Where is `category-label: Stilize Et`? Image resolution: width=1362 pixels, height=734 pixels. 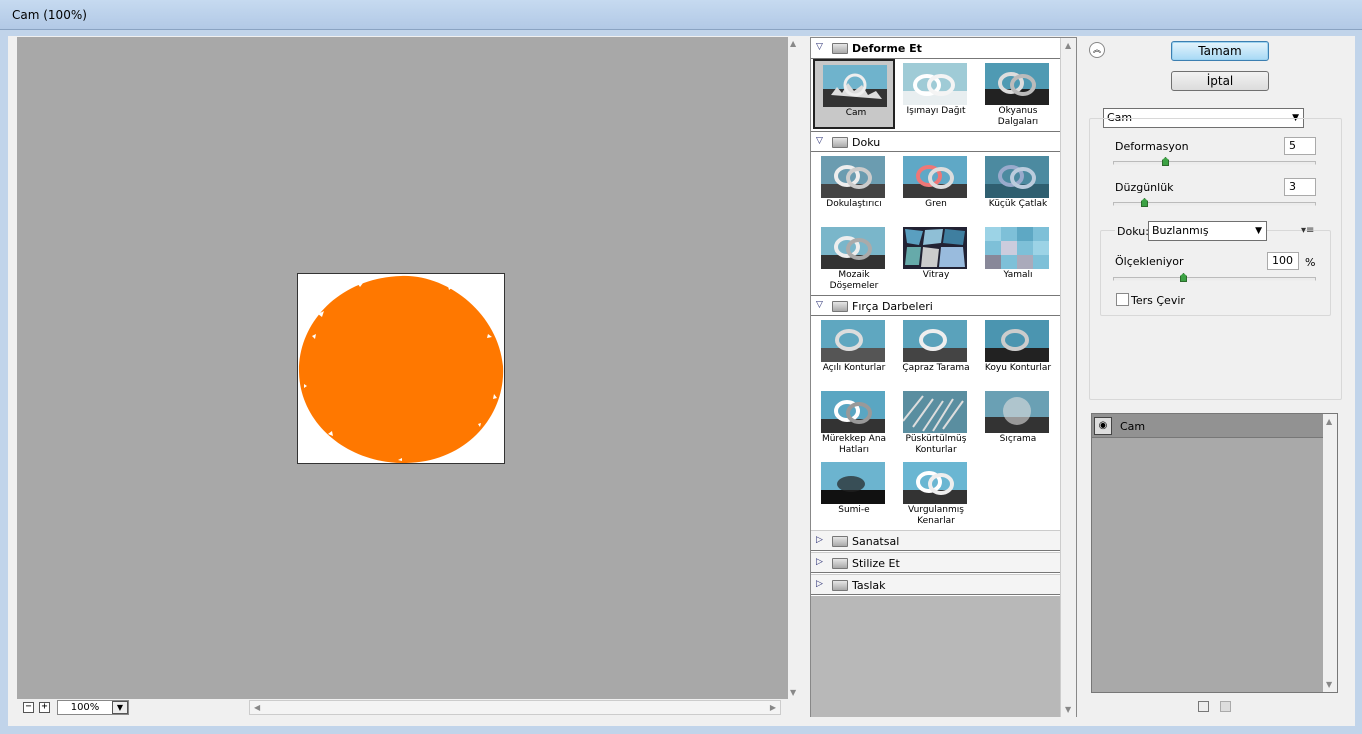
category-label: Stilize Et is located at coordinates (876, 563).